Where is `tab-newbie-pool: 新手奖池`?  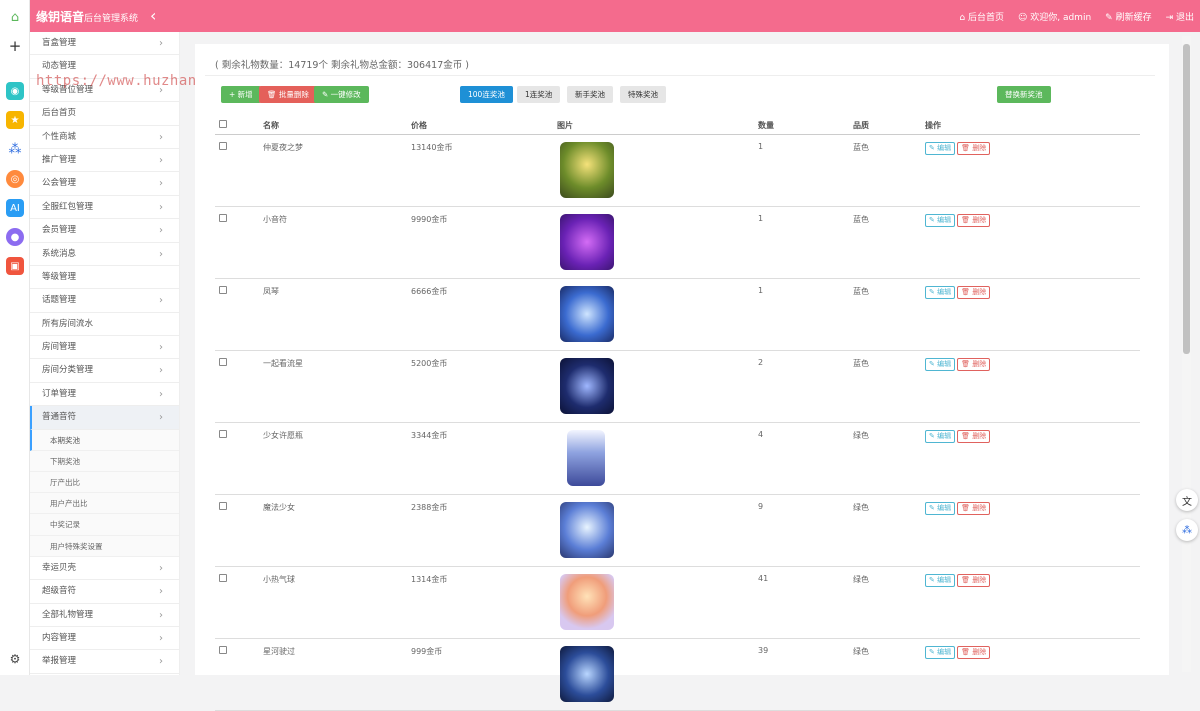
tab-newbie-pool: 新手奖池 is located at coordinates (590, 94).